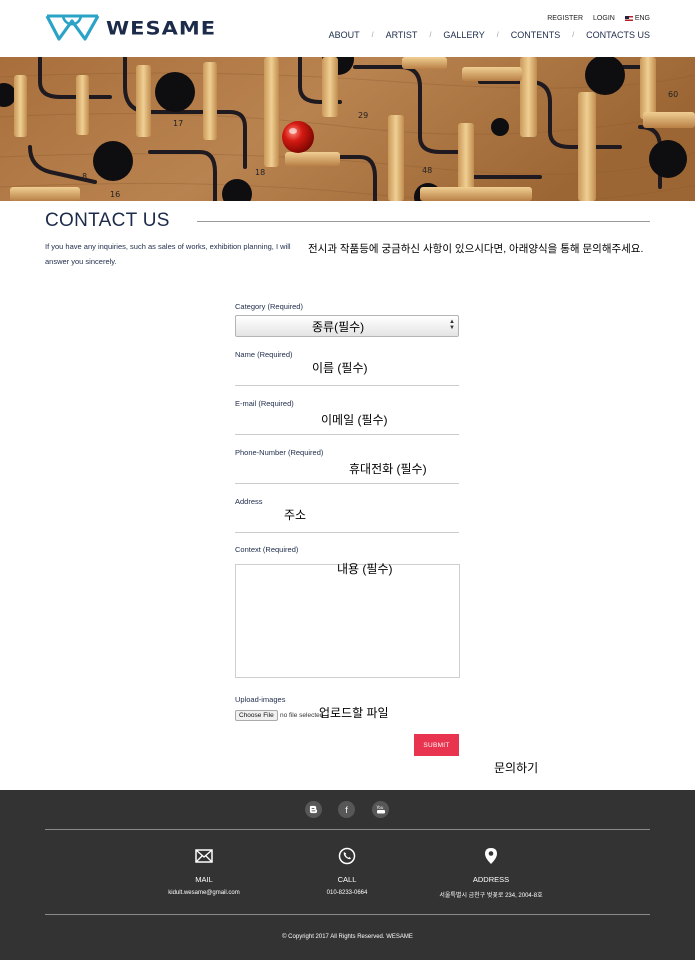 This screenshot has width=695, height=960. What do you see at coordinates (402, 35) in the screenshot?
I see `nav-item-artist: ARTIST` at bounding box center [402, 35].